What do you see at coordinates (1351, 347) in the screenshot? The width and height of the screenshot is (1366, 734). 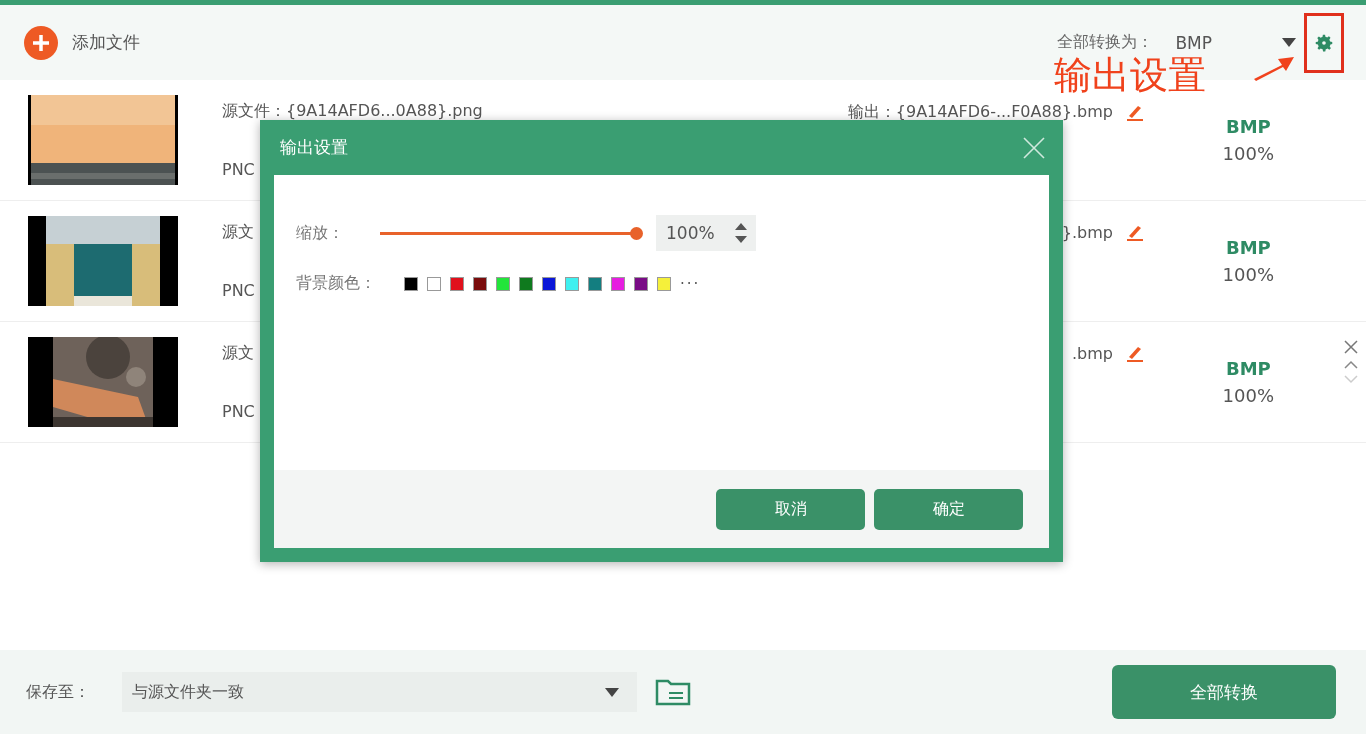 I see `close-icon` at bounding box center [1351, 347].